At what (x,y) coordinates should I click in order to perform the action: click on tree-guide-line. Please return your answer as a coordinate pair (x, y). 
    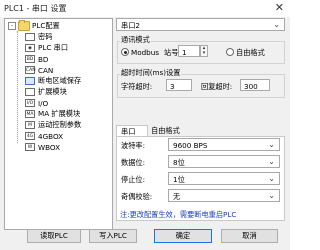
    Looking at the image, I should click on (17, 87).